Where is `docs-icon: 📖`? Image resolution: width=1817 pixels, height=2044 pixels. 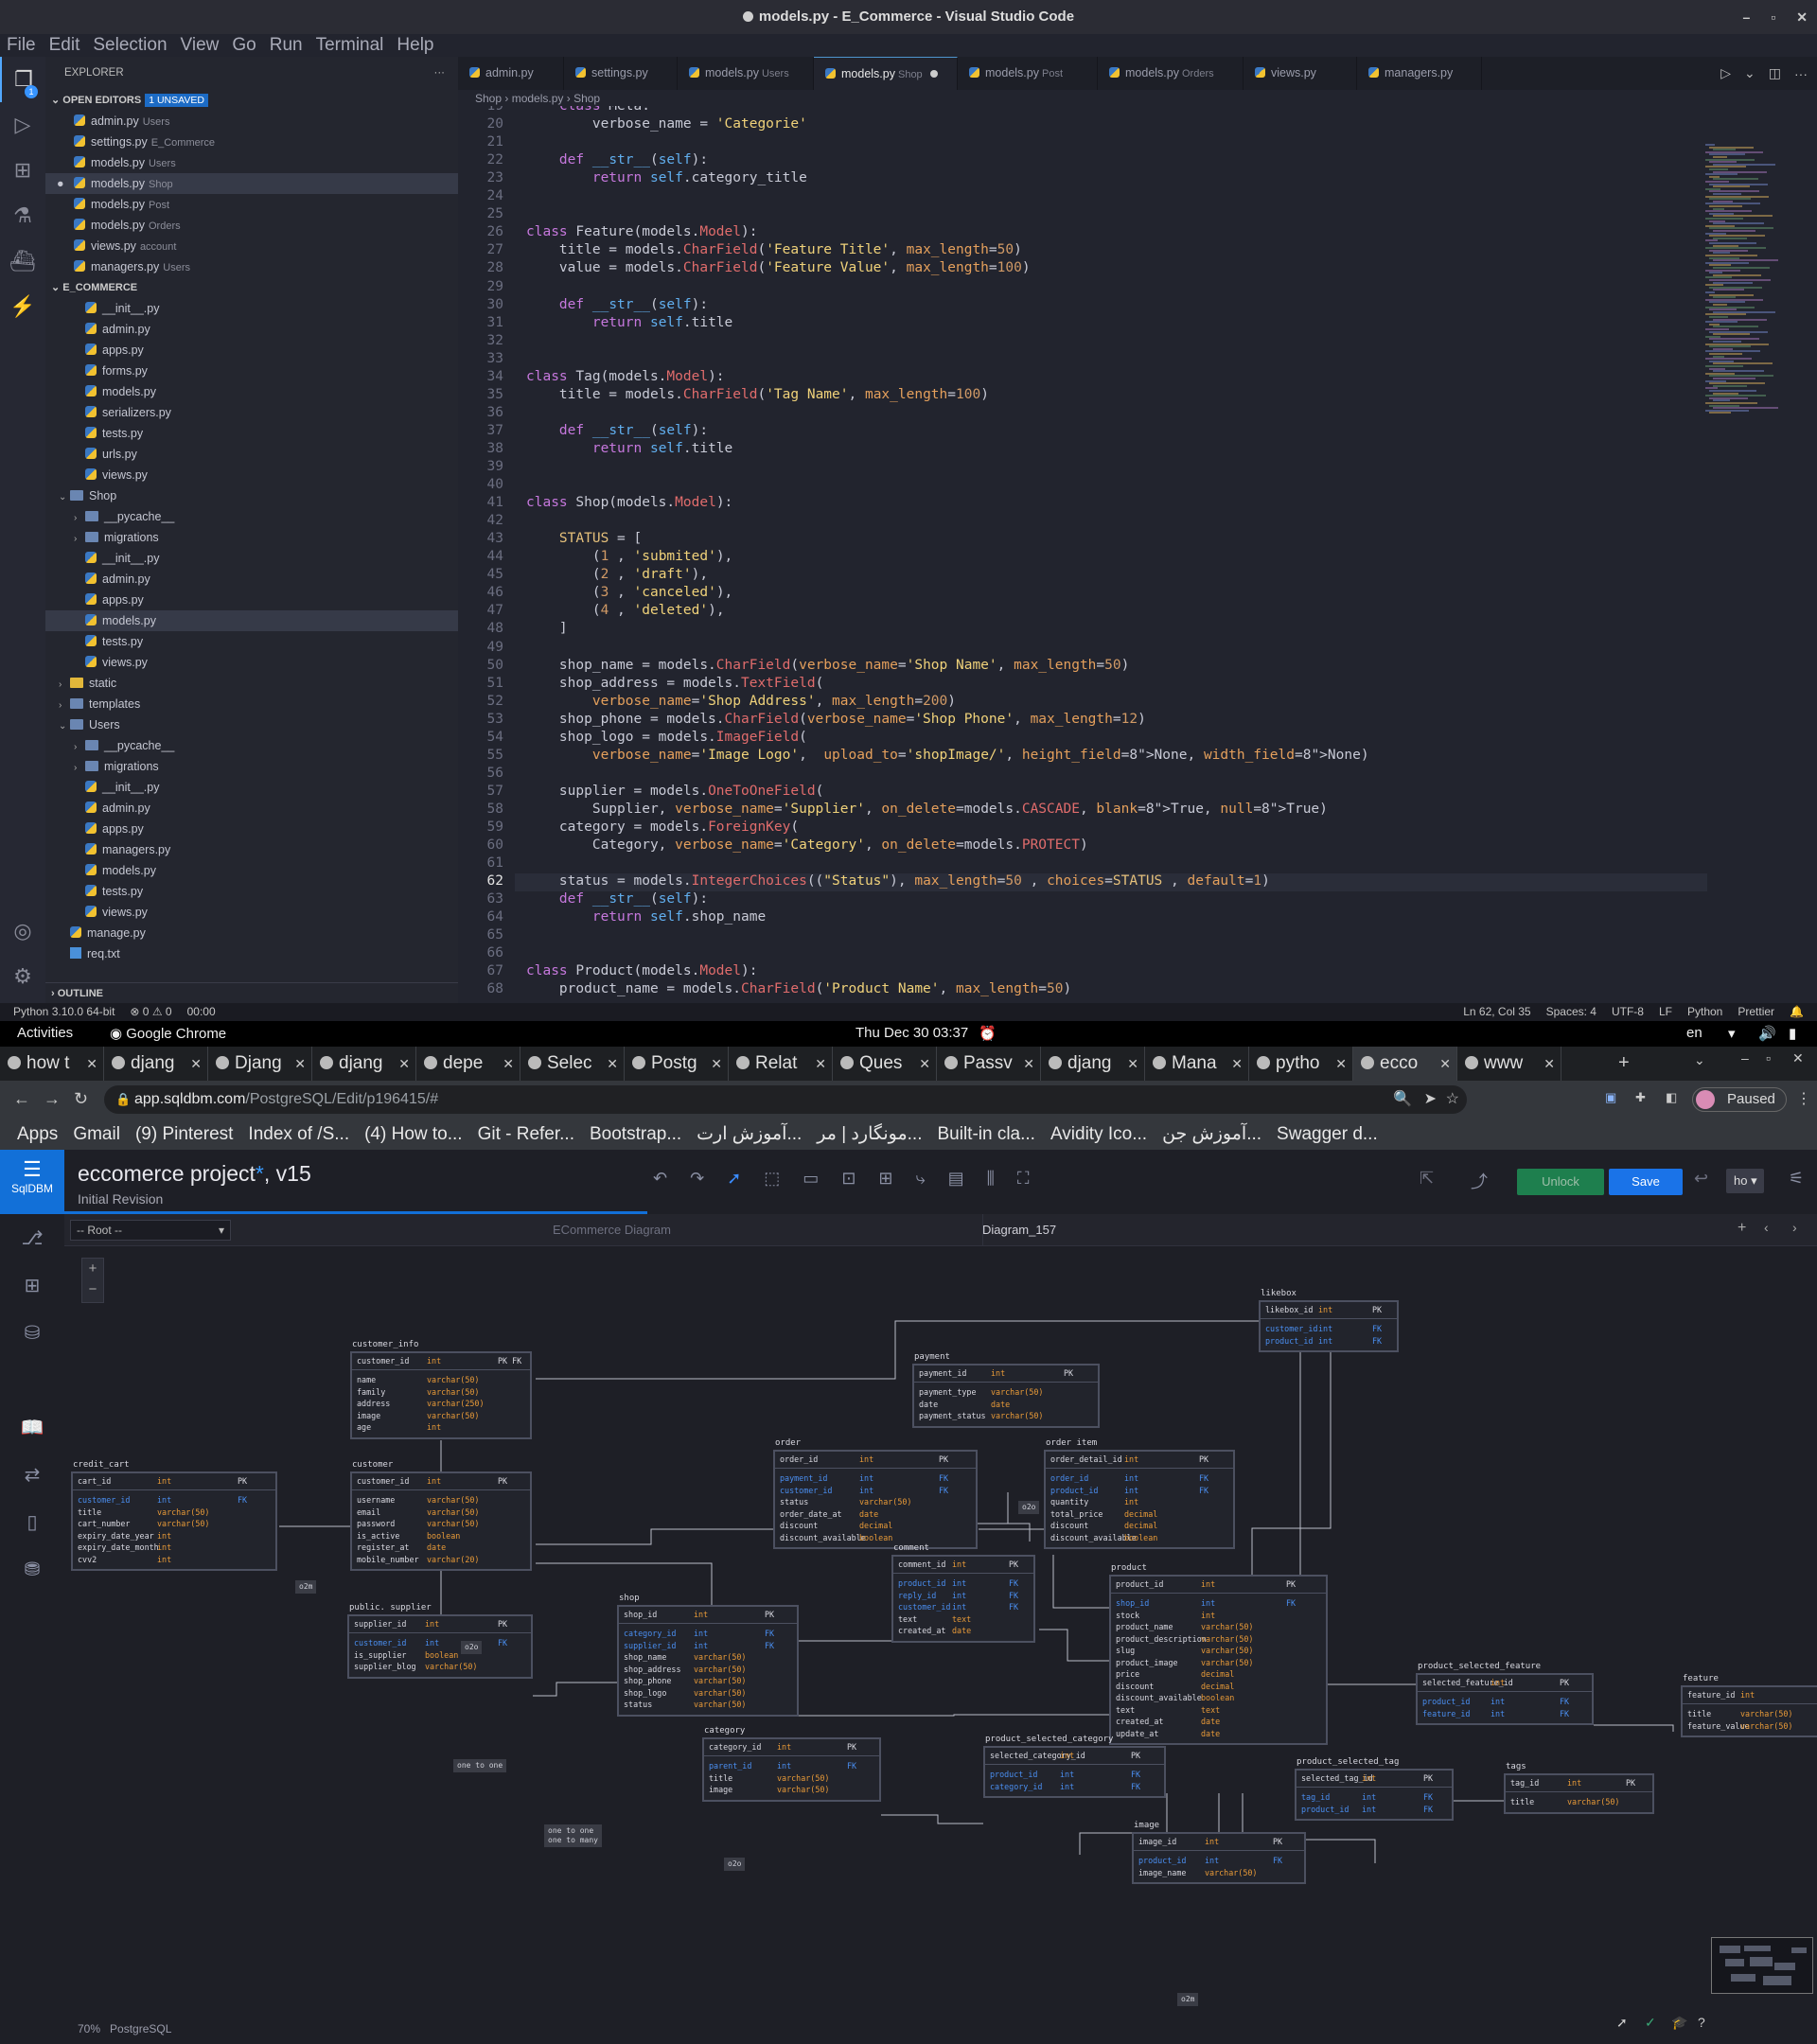
docs-icon: 📖 is located at coordinates (32, 1427).